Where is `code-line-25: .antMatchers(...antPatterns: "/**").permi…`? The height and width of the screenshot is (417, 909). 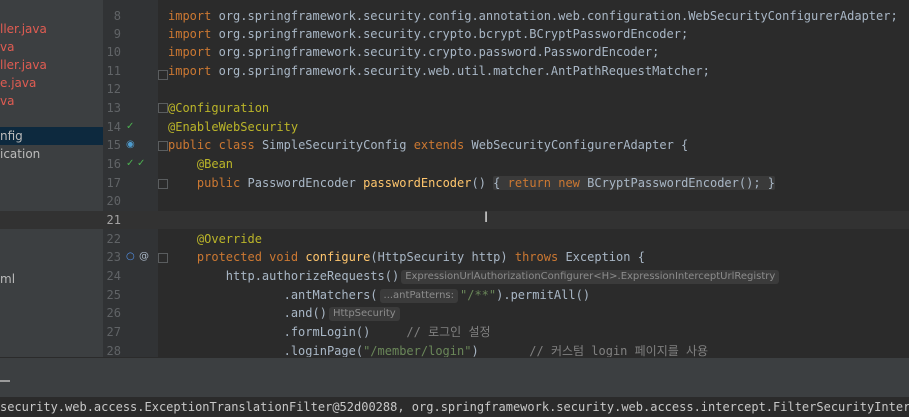 code-line-25: .antMatchers(...antPatterns: "/**").permi… is located at coordinates (379, 295).